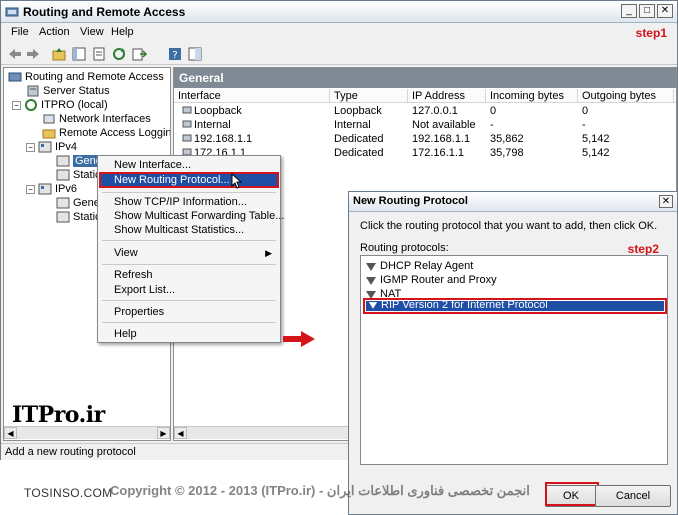 The image size is (678, 515). Describe the element at coordinates (104, 12) in the screenshot. I see `window-title: Routing and Remote Access` at that location.